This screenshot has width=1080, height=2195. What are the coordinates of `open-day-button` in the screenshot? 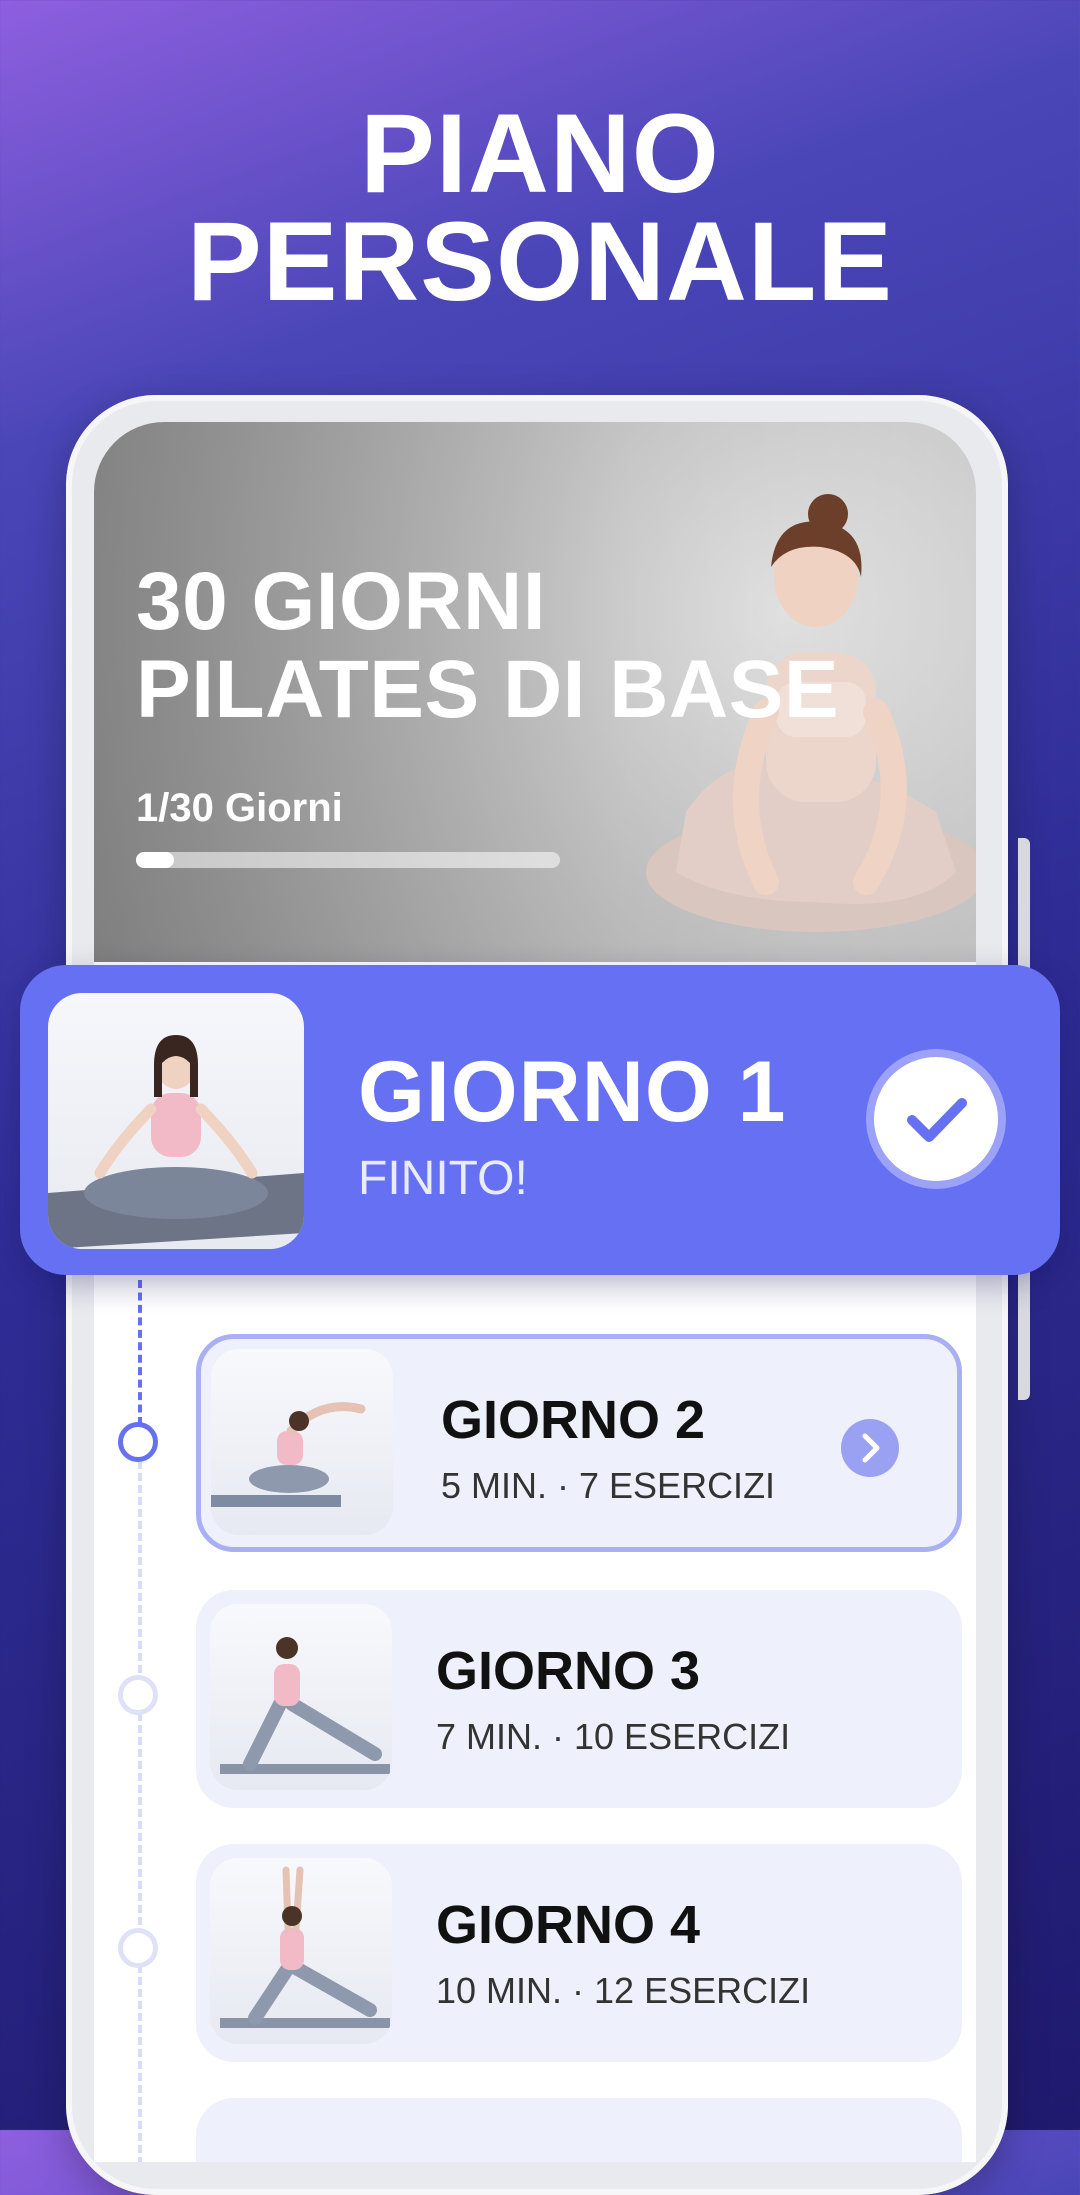 It's located at (870, 1448).